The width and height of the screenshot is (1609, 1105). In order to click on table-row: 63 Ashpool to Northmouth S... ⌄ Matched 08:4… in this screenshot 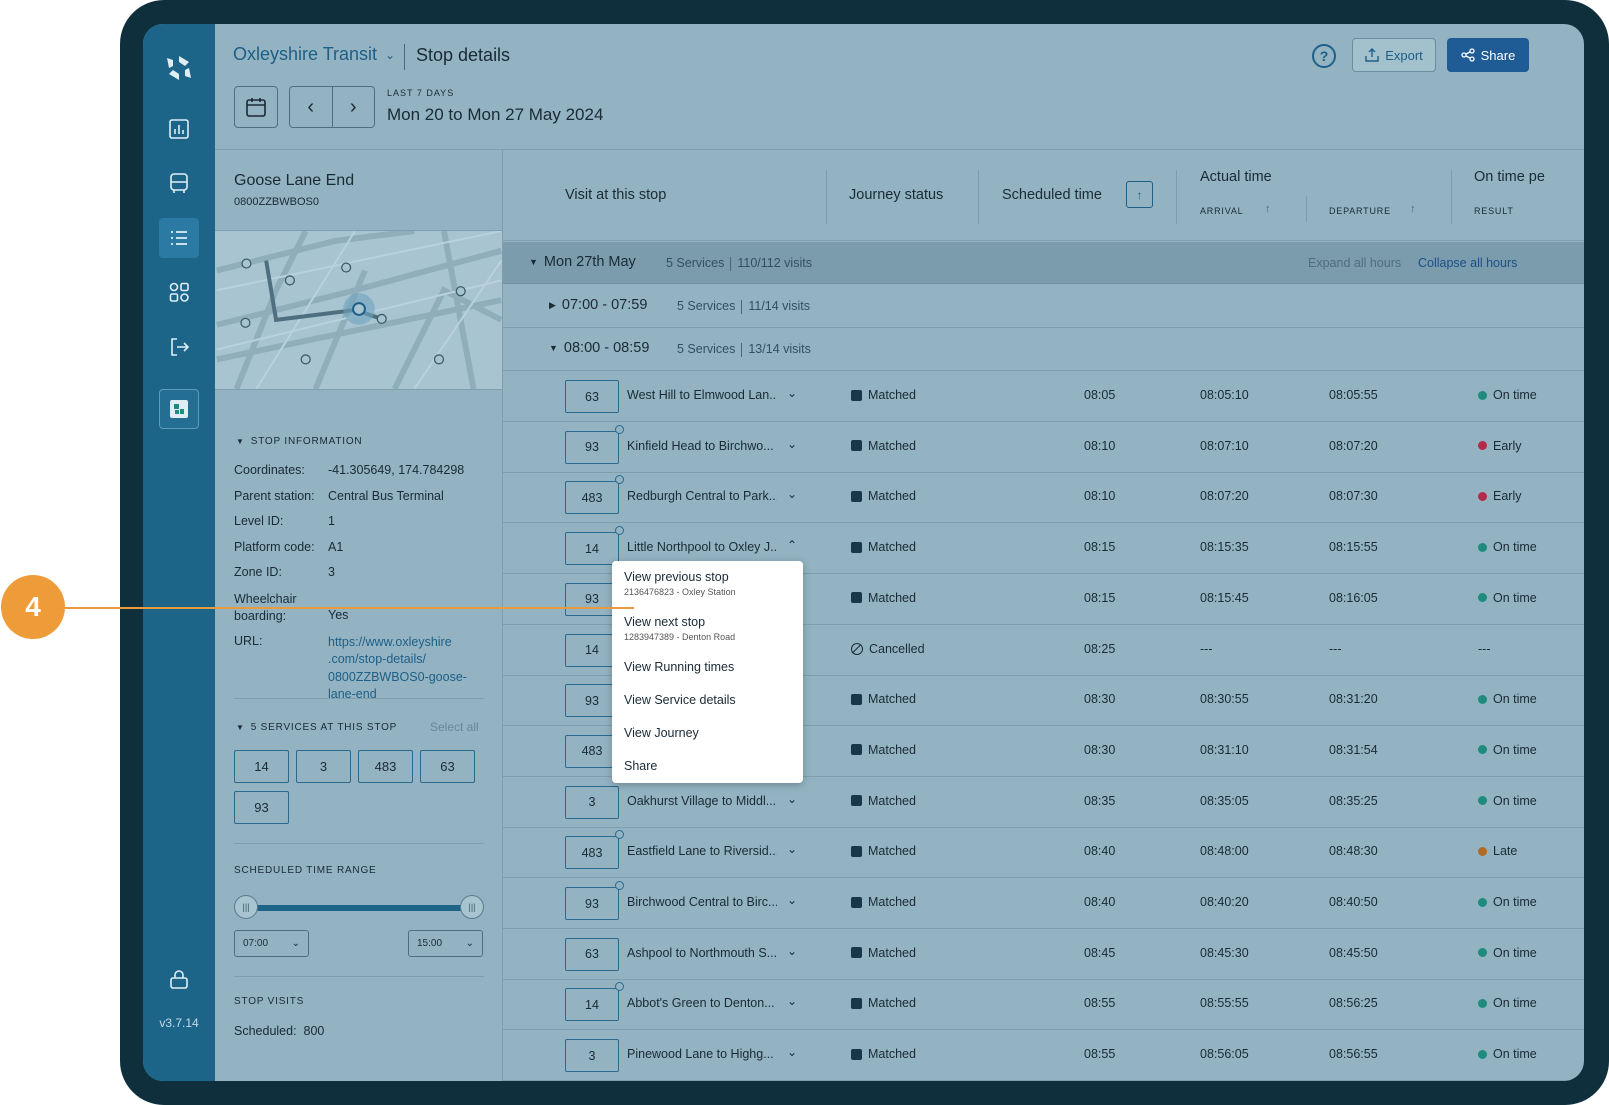, I will do `click(1043, 954)`.